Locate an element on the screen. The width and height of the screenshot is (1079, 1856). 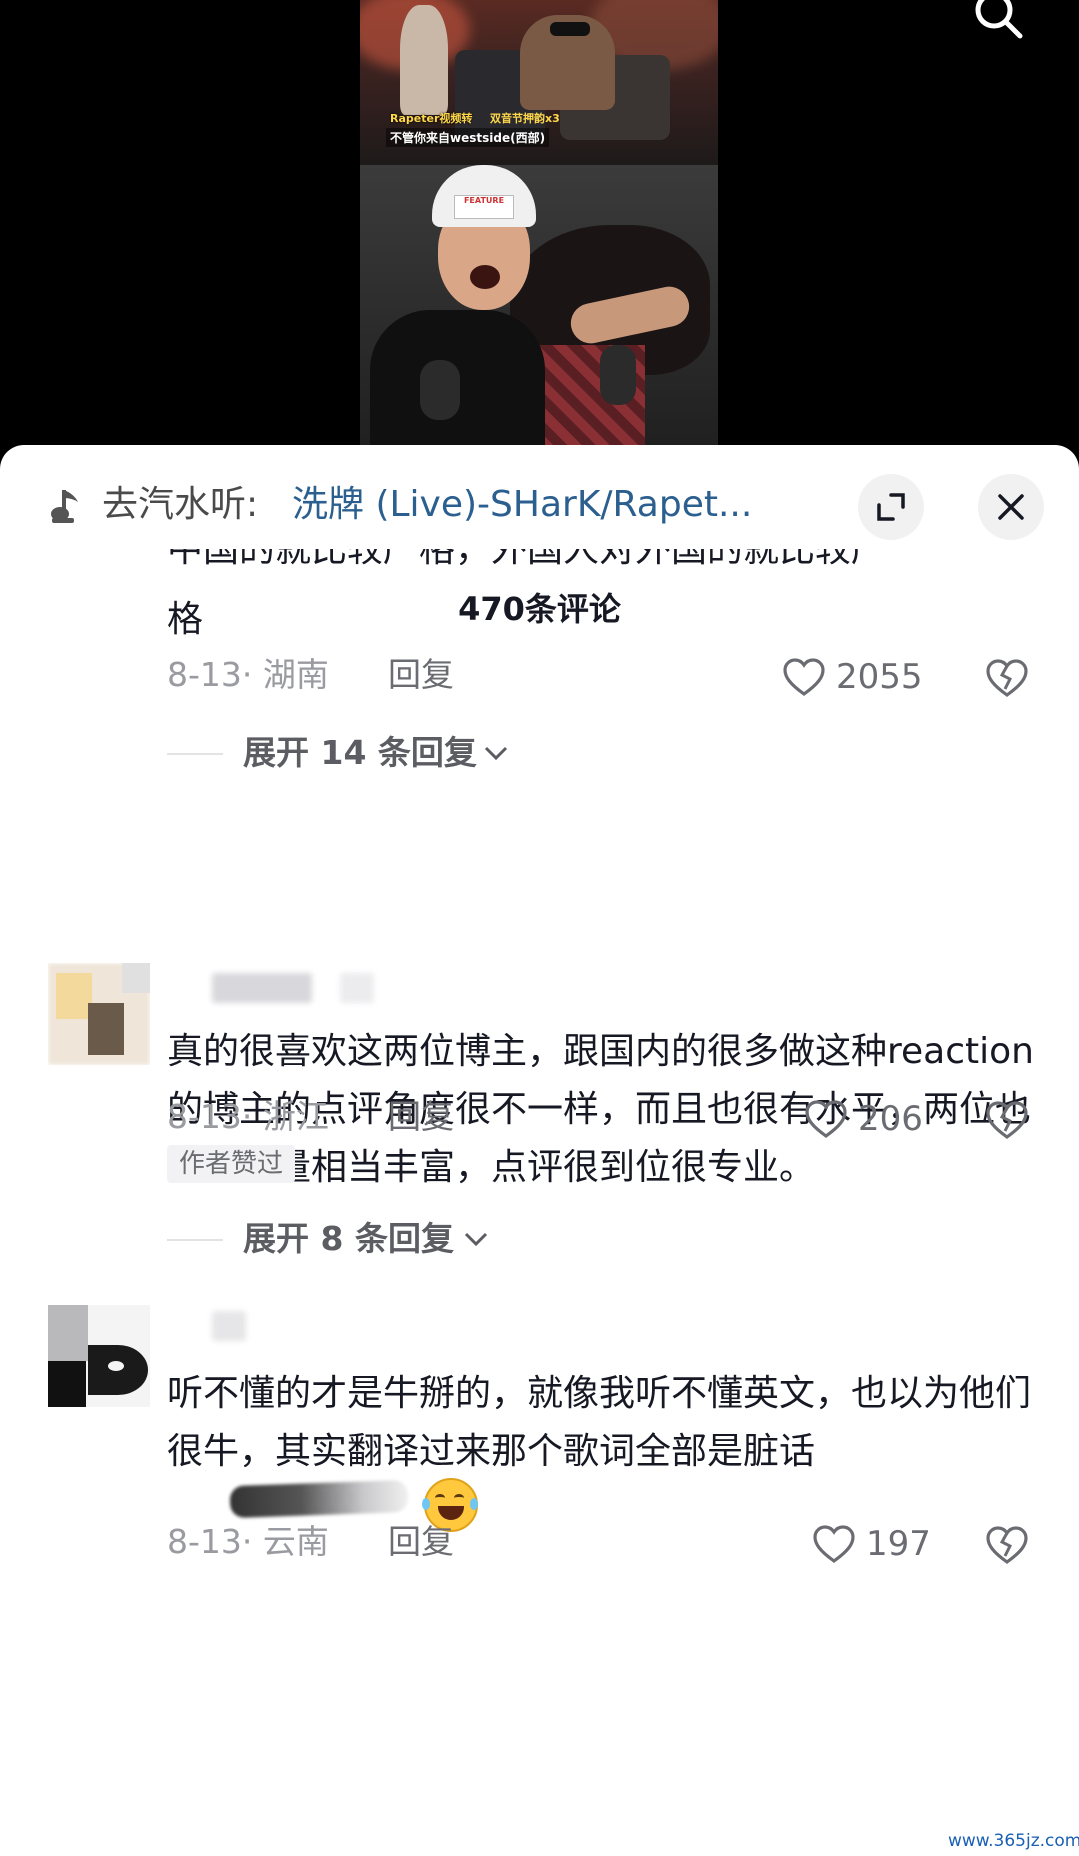
search-icon is located at coordinates (997, 22).